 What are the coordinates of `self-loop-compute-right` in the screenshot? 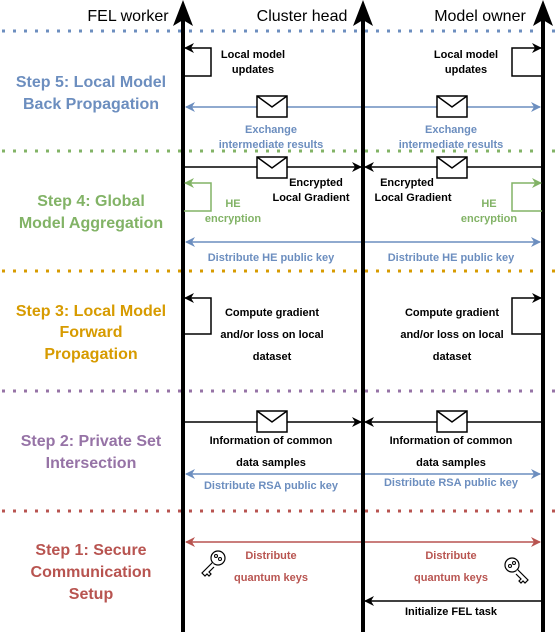 It's located at (526, 314).